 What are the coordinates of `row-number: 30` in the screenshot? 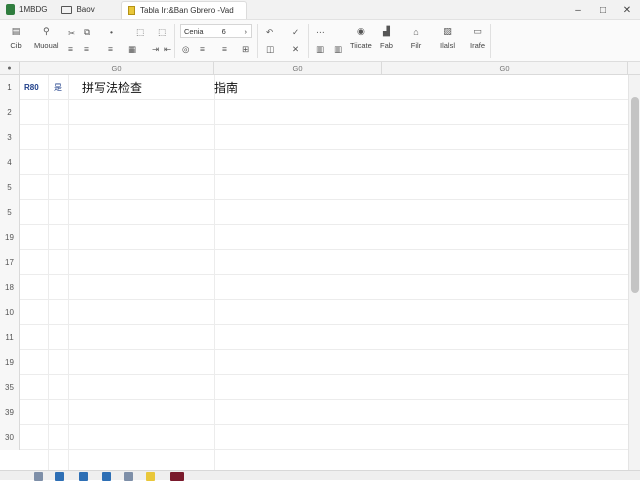 It's located at (10, 437).